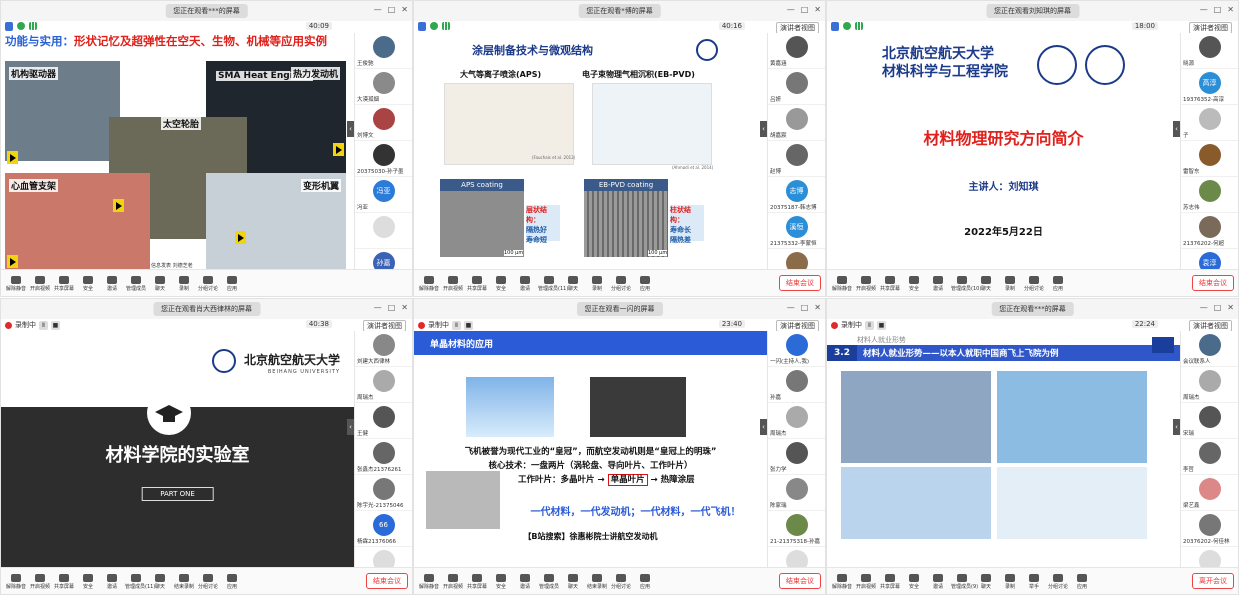 Image resolution: width=1239 pixels, height=595 pixels. What do you see at coordinates (1209, 493) in the screenshot?
I see `participant-tile: 梁艺鑫` at bounding box center [1209, 493].